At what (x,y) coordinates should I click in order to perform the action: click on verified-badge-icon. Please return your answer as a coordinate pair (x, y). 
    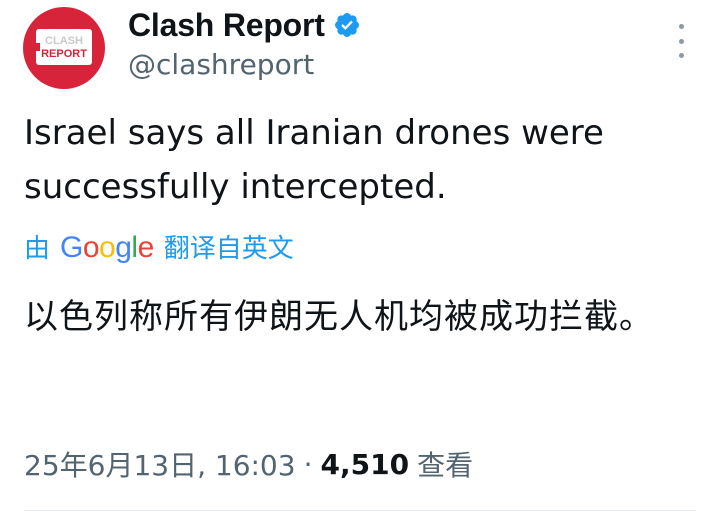
    Looking at the image, I should click on (347, 25).